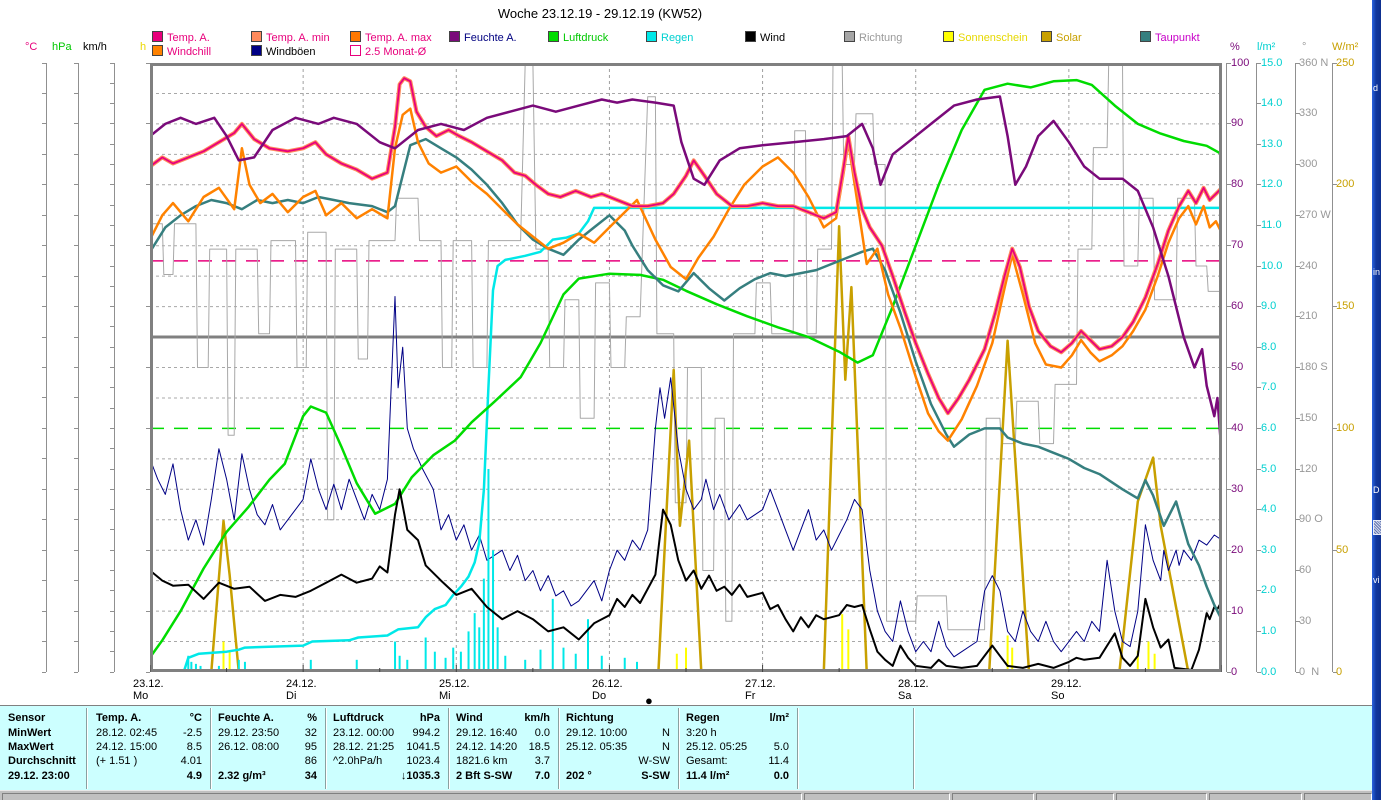 The width and height of the screenshot is (1381, 800). I want to click on rain-axis-tick-label: 5.0, so click(1269, 468).